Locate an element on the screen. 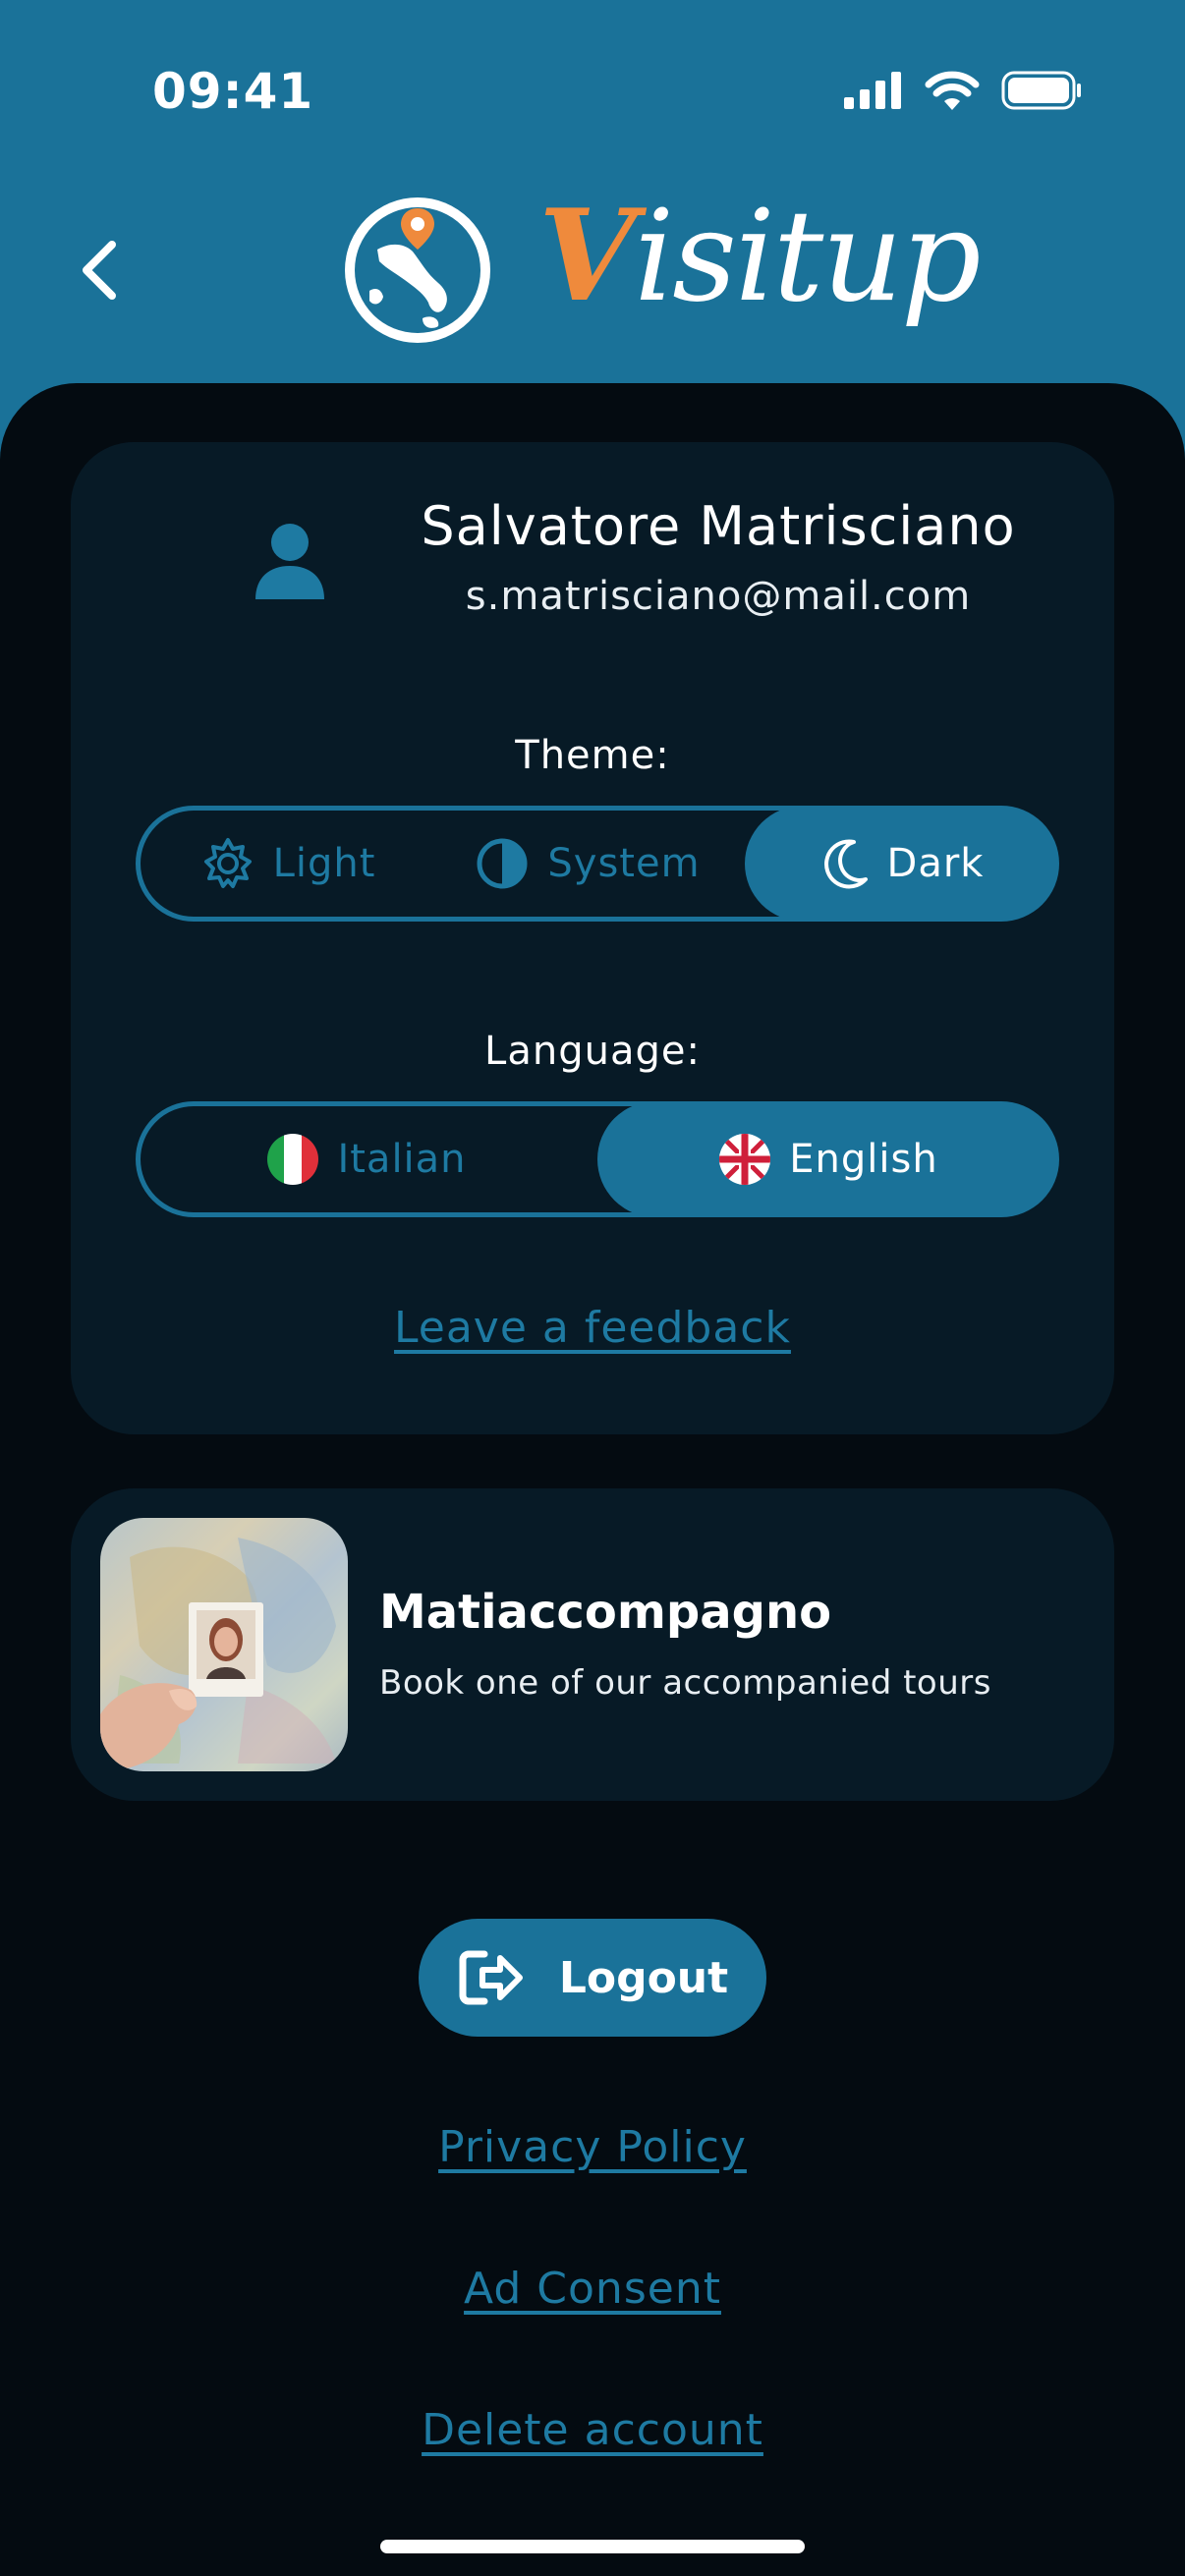 The image size is (1185, 2576). theme-selector: Light System Dark is located at coordinates (598, 864).